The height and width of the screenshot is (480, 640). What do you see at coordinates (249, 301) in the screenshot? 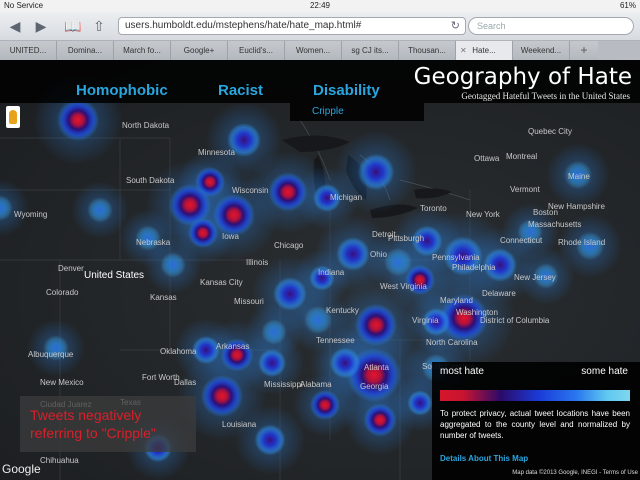
I see `map-place-label: Missouri` at bounding box center [249, 301].